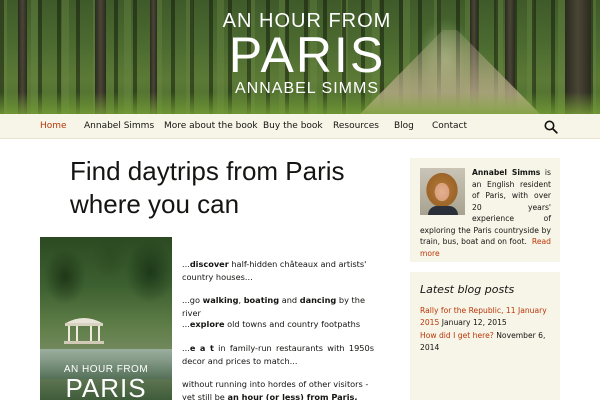 The height and width of the screenshot is (400, 600). What do you see at coordinates (207, 324) in the screenshot?
I see `intro-bold: explore` at bounding box center [207, 324].